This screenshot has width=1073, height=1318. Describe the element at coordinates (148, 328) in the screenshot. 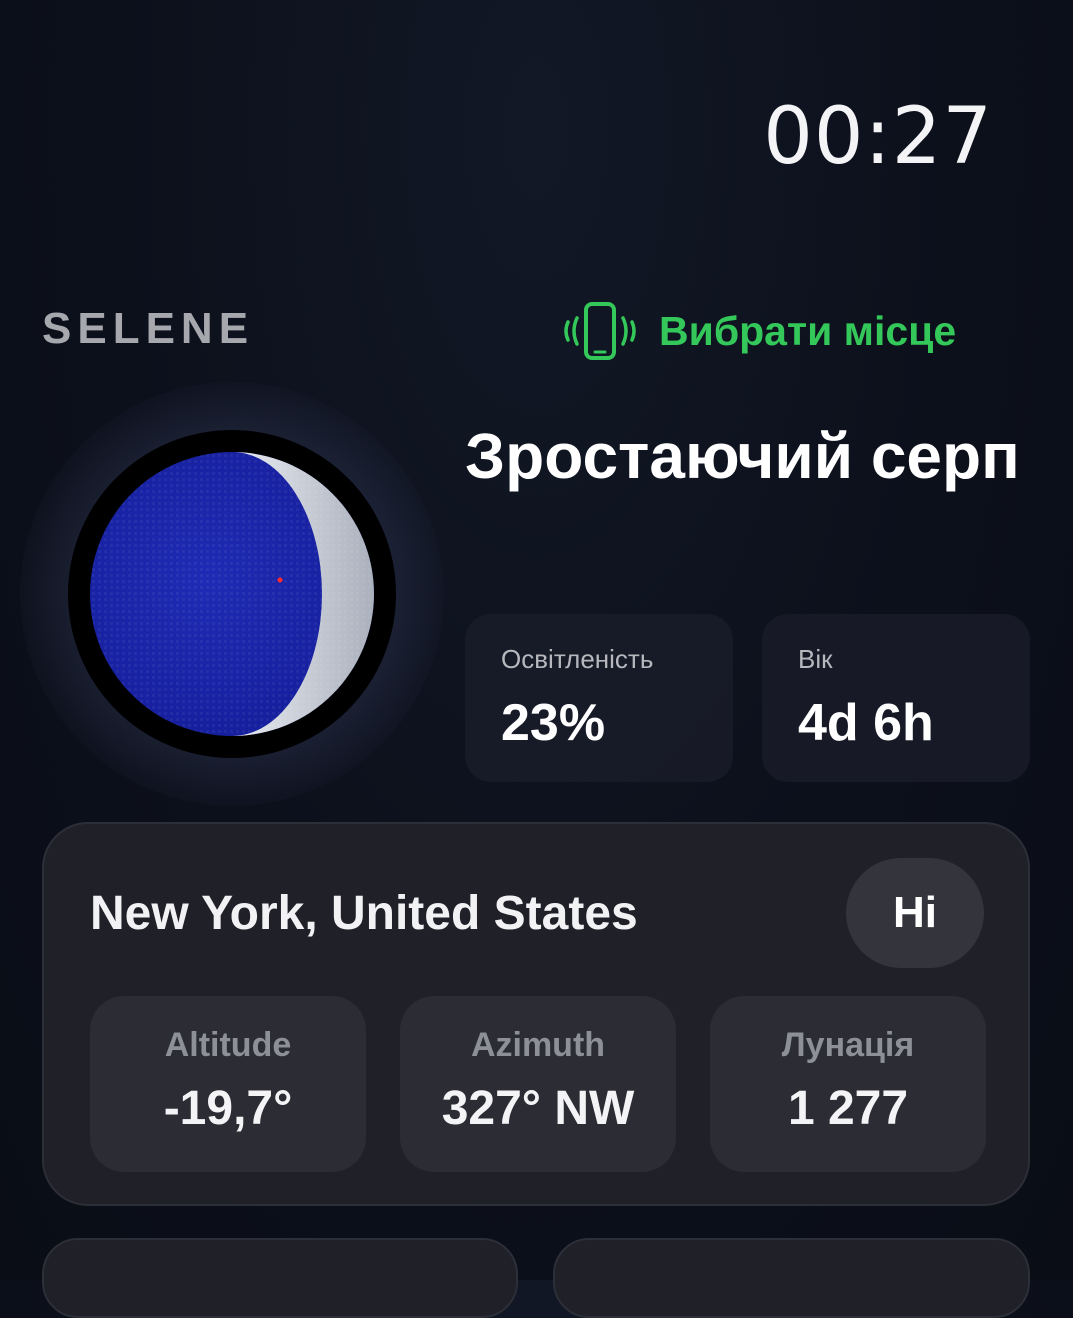

I see `app-name: SELENE` at that location.